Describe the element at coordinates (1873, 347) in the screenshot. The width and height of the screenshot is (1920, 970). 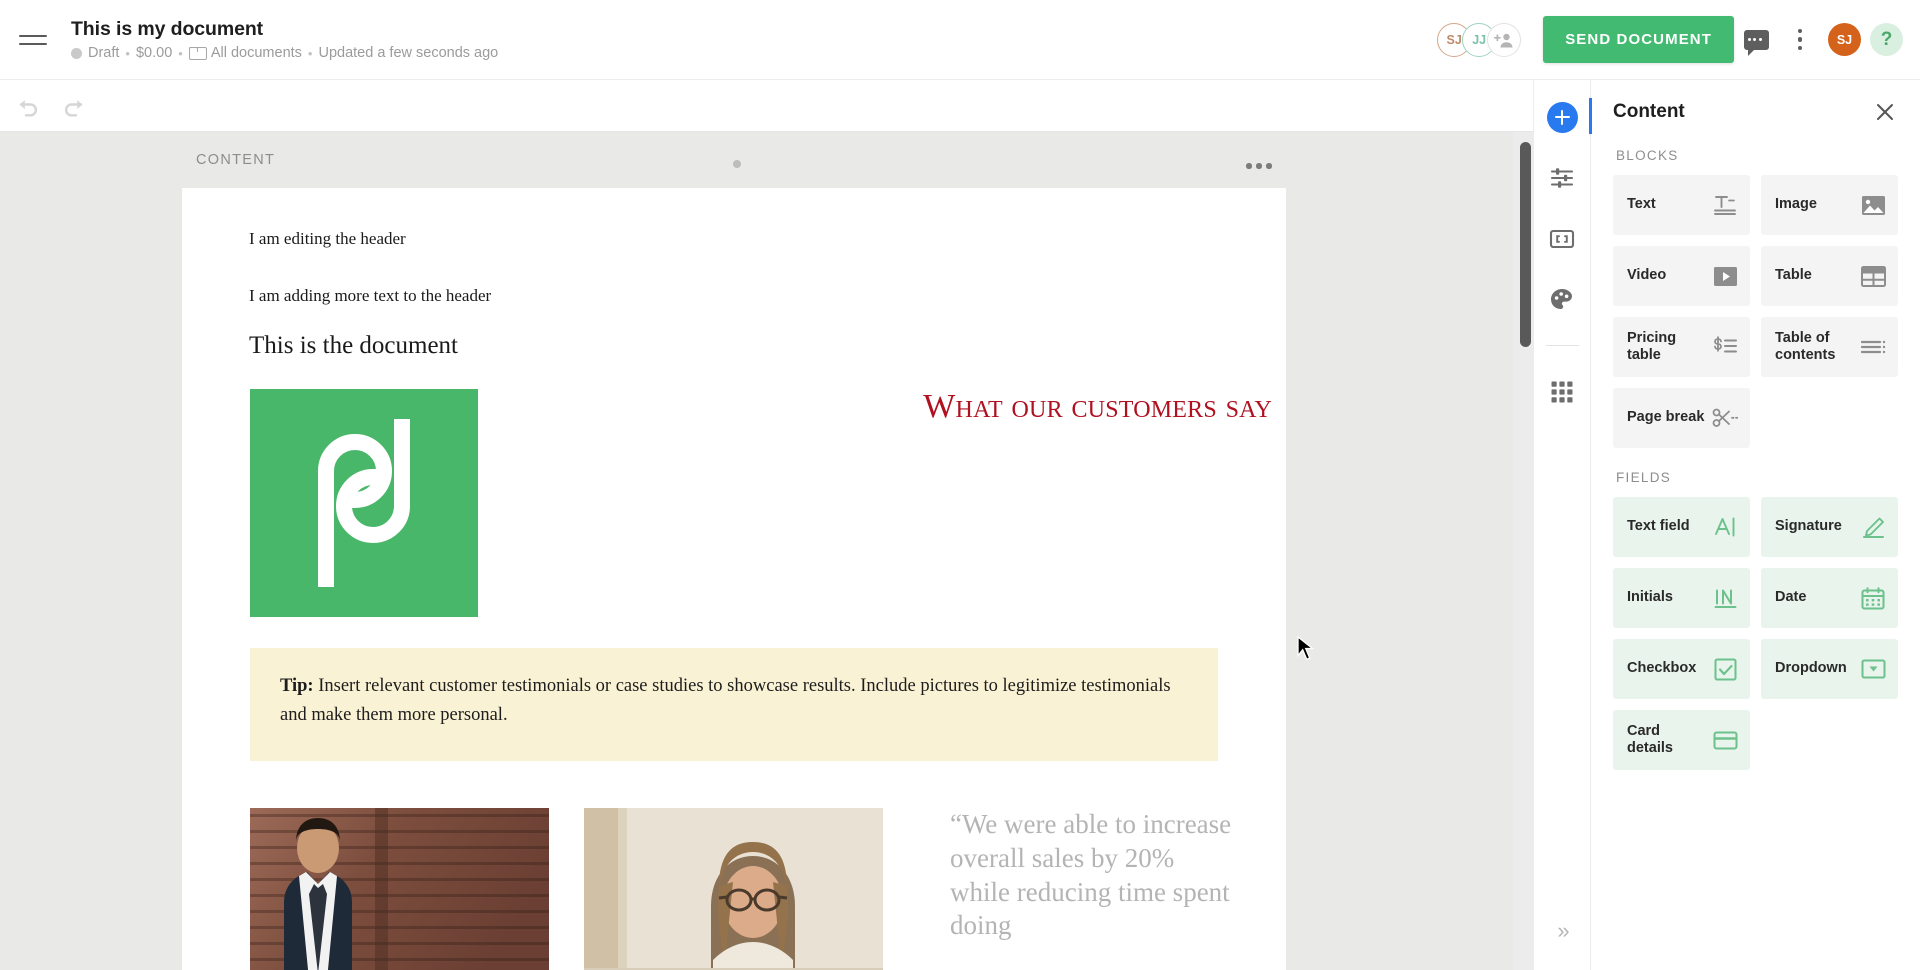
I see `table-of-contents-icon` at that location.